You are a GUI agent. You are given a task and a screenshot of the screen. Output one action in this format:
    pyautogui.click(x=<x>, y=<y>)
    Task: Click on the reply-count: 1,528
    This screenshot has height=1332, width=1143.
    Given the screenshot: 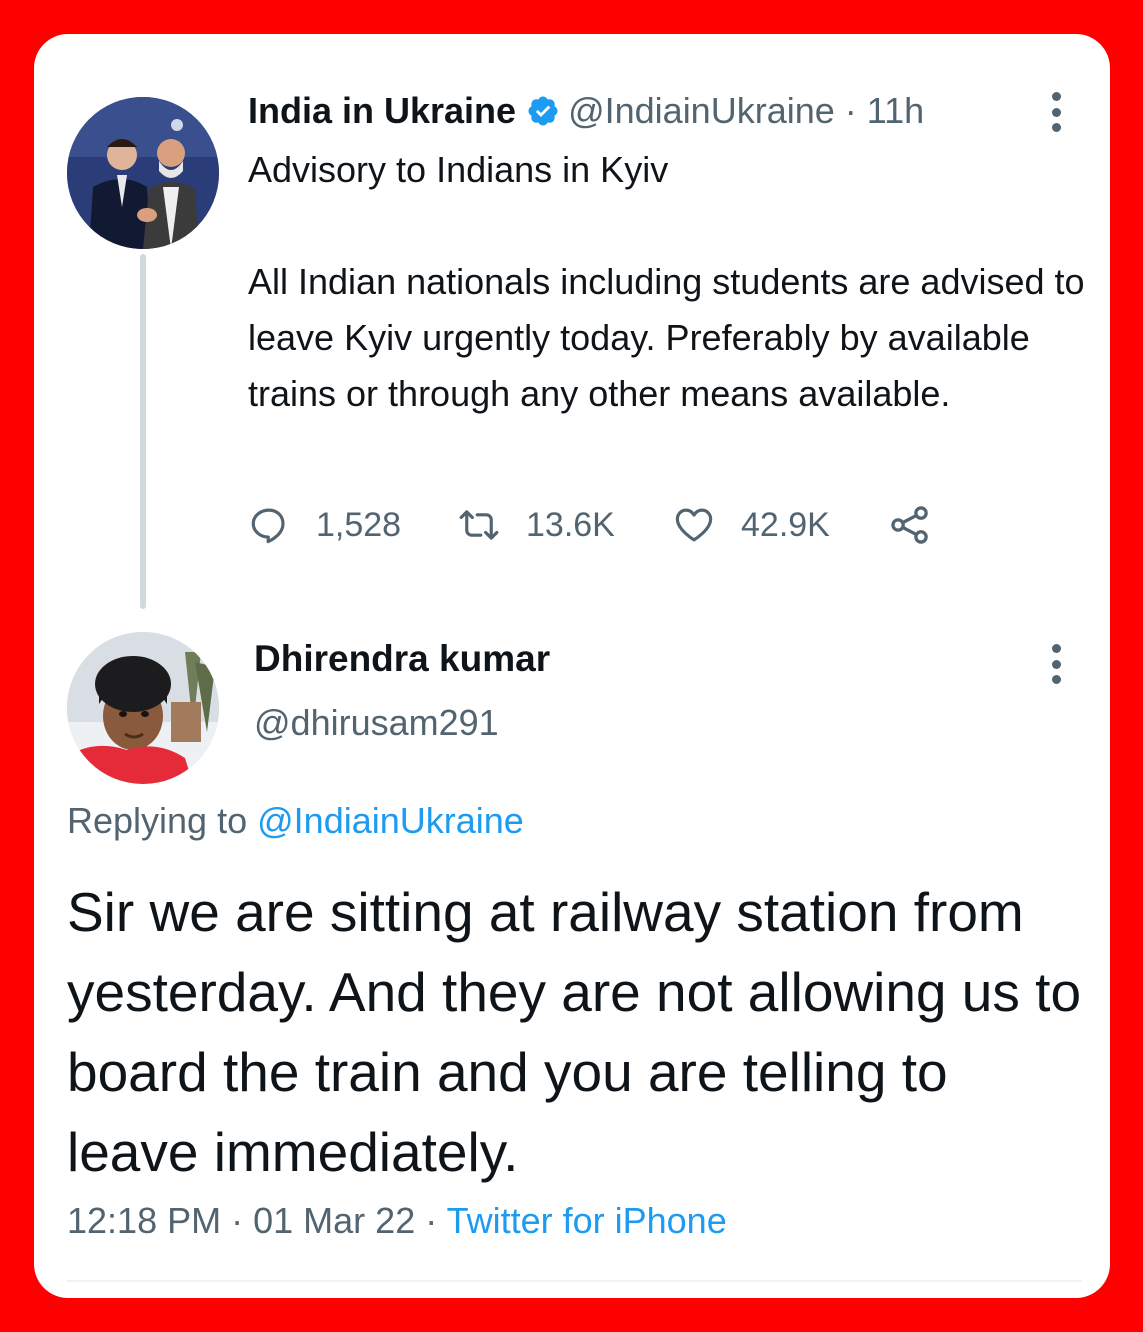 What is the action you would take?
    pyautogui.click(x=359, y=524)
    